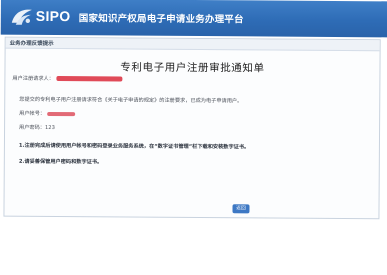  Describe the element at coordinates (33, 79) in the screenshot. I see `applicant-label: 用户注册请求人：` at that location.